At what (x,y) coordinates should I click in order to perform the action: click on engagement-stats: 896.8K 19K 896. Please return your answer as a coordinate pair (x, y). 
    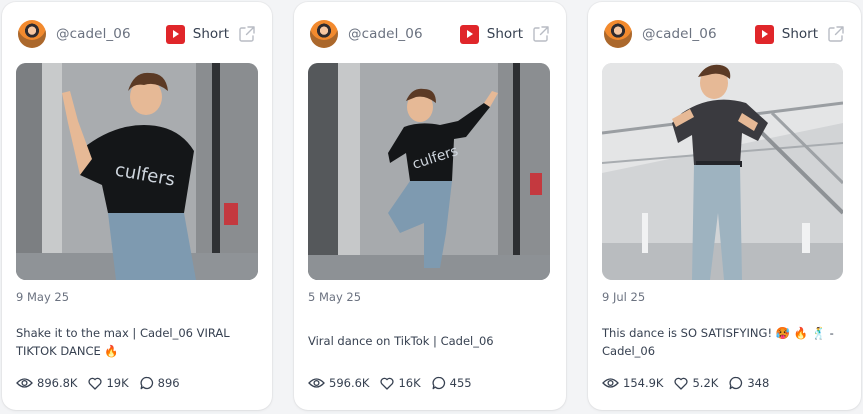
    Looking at the image, I should click on (103, 383).